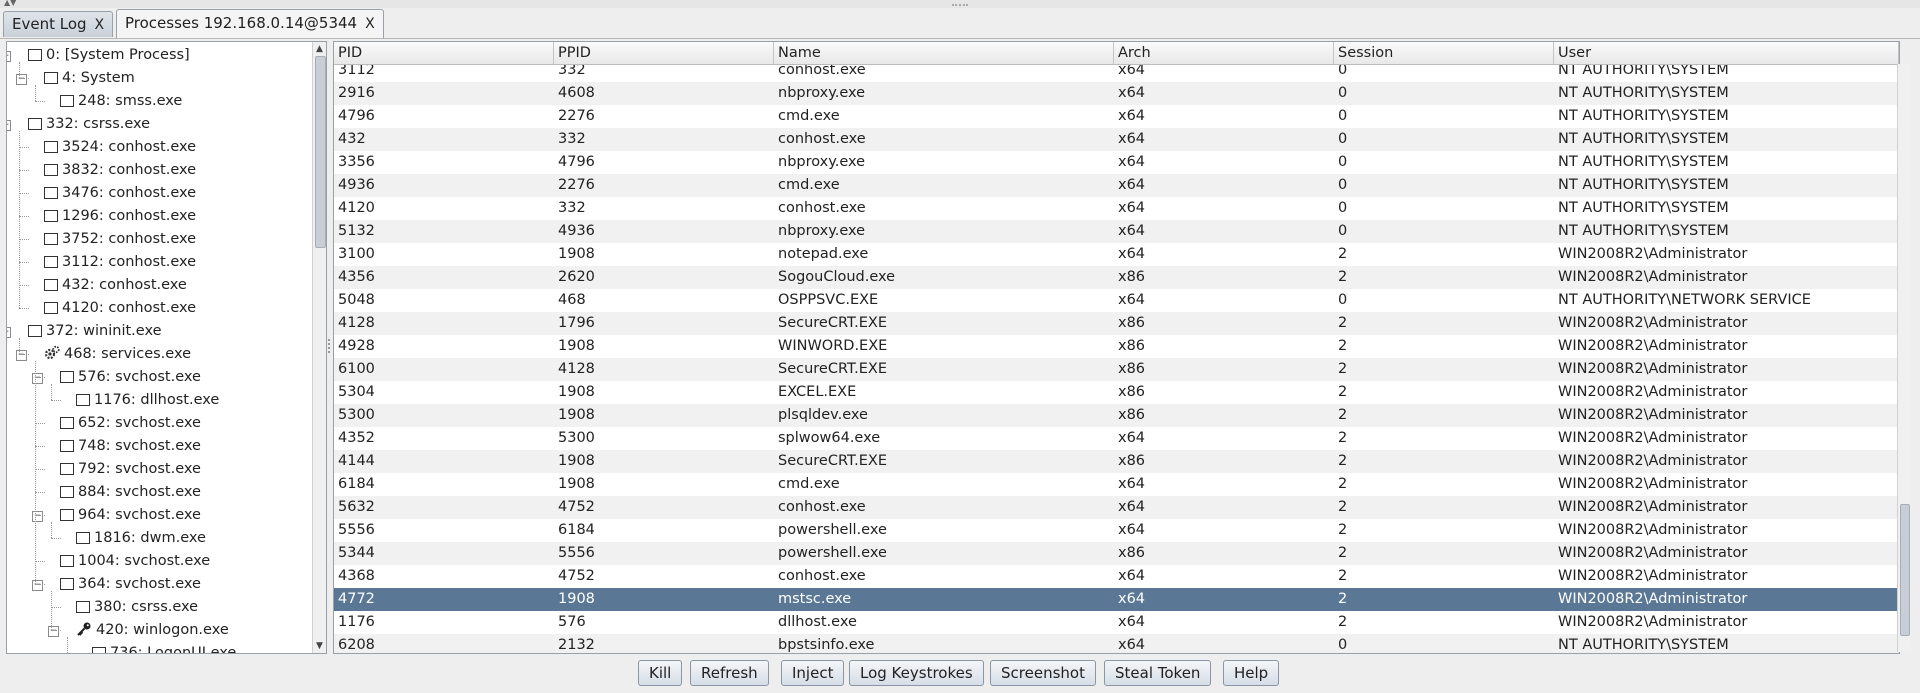  Describe the element at coordinates (120, 216) in the screenshot. I see `tree-node: 1296: conhost.exe` at that location.